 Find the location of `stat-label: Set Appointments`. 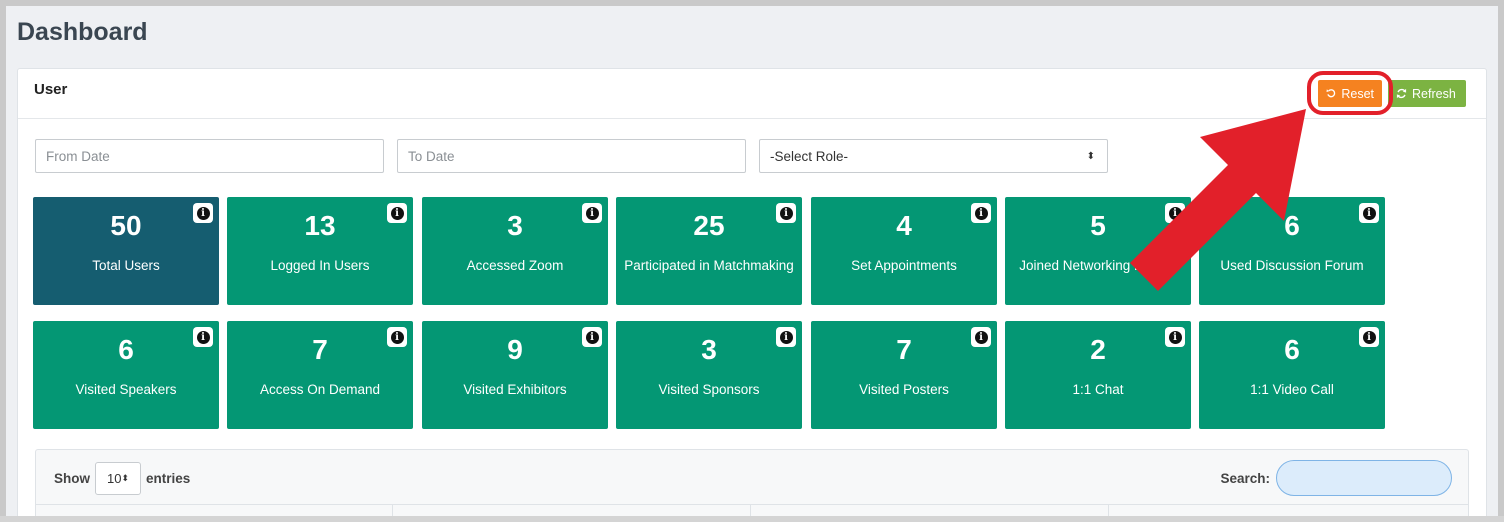

stat-label: Set Appointments is located at coordinates (904, 265).